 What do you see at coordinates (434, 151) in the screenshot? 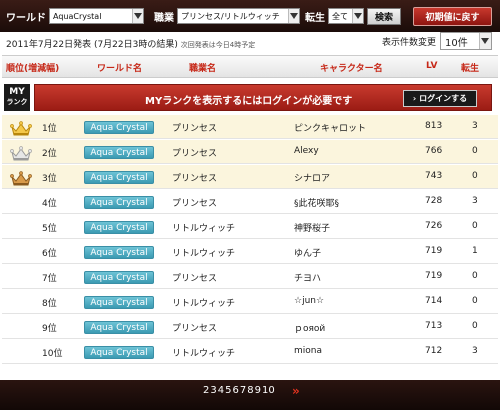
I see `lv-cell: 766` at bounding box center [434, 151].